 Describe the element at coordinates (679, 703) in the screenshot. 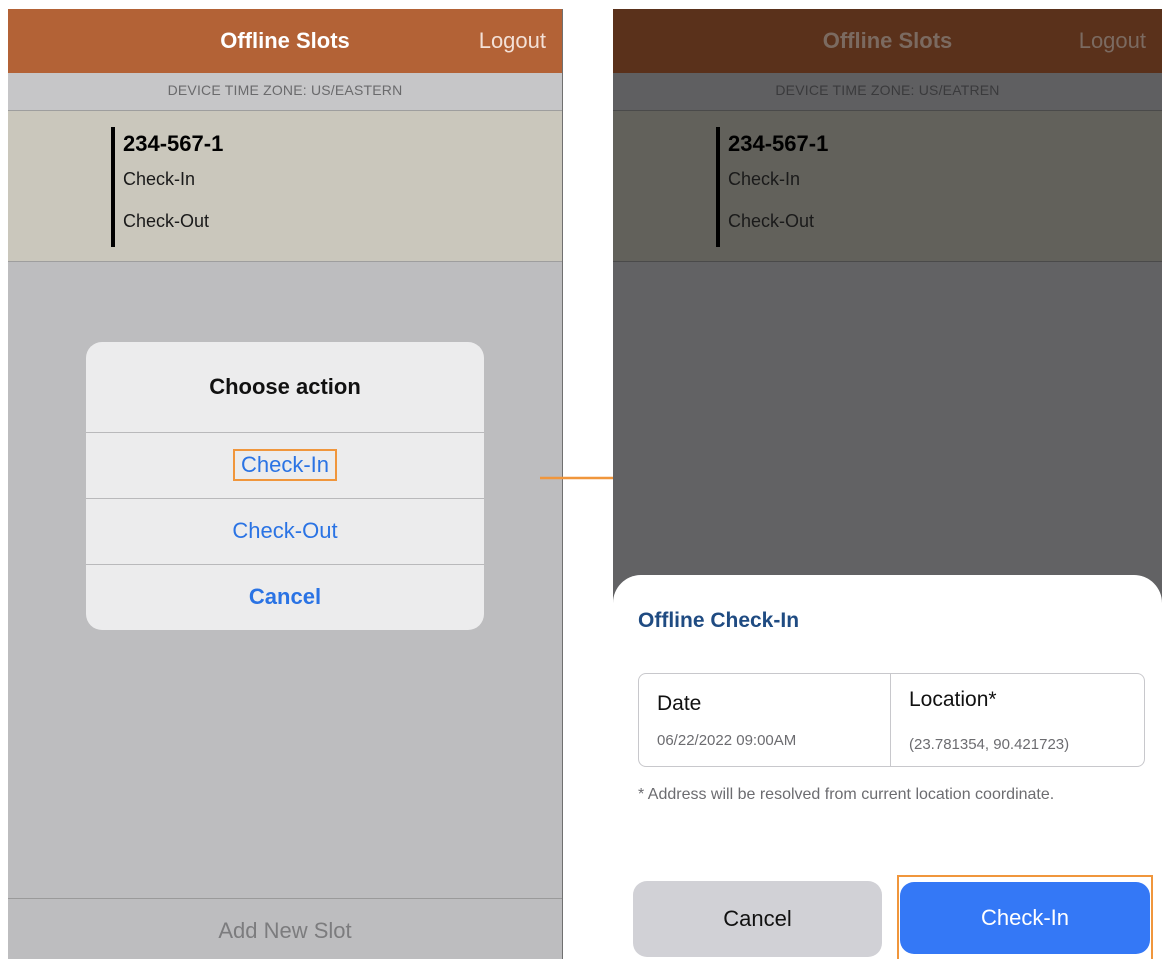

I see `date-label: Date` at that location.